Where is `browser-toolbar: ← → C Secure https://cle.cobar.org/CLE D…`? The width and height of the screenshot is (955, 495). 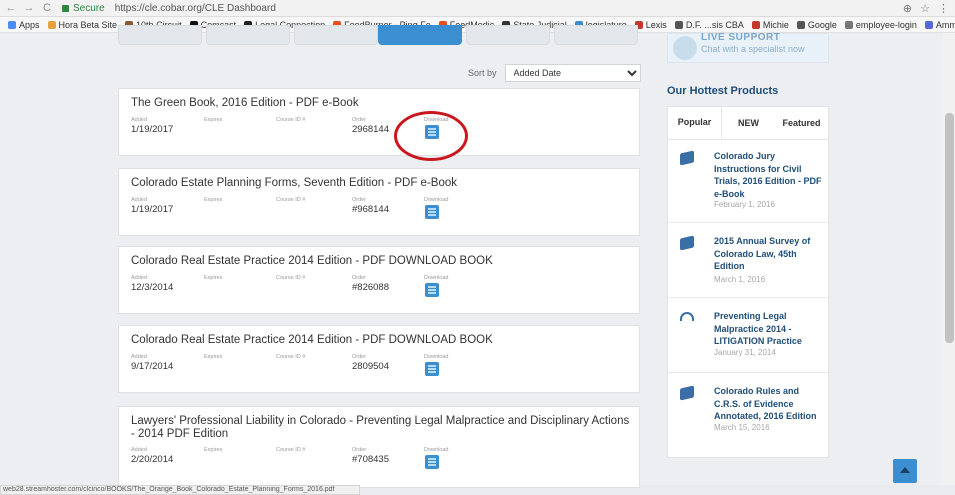
browser-toolbar: ← → C Secure https://cle.cobar.org/CLE D… is located at coordinates (477, 8).